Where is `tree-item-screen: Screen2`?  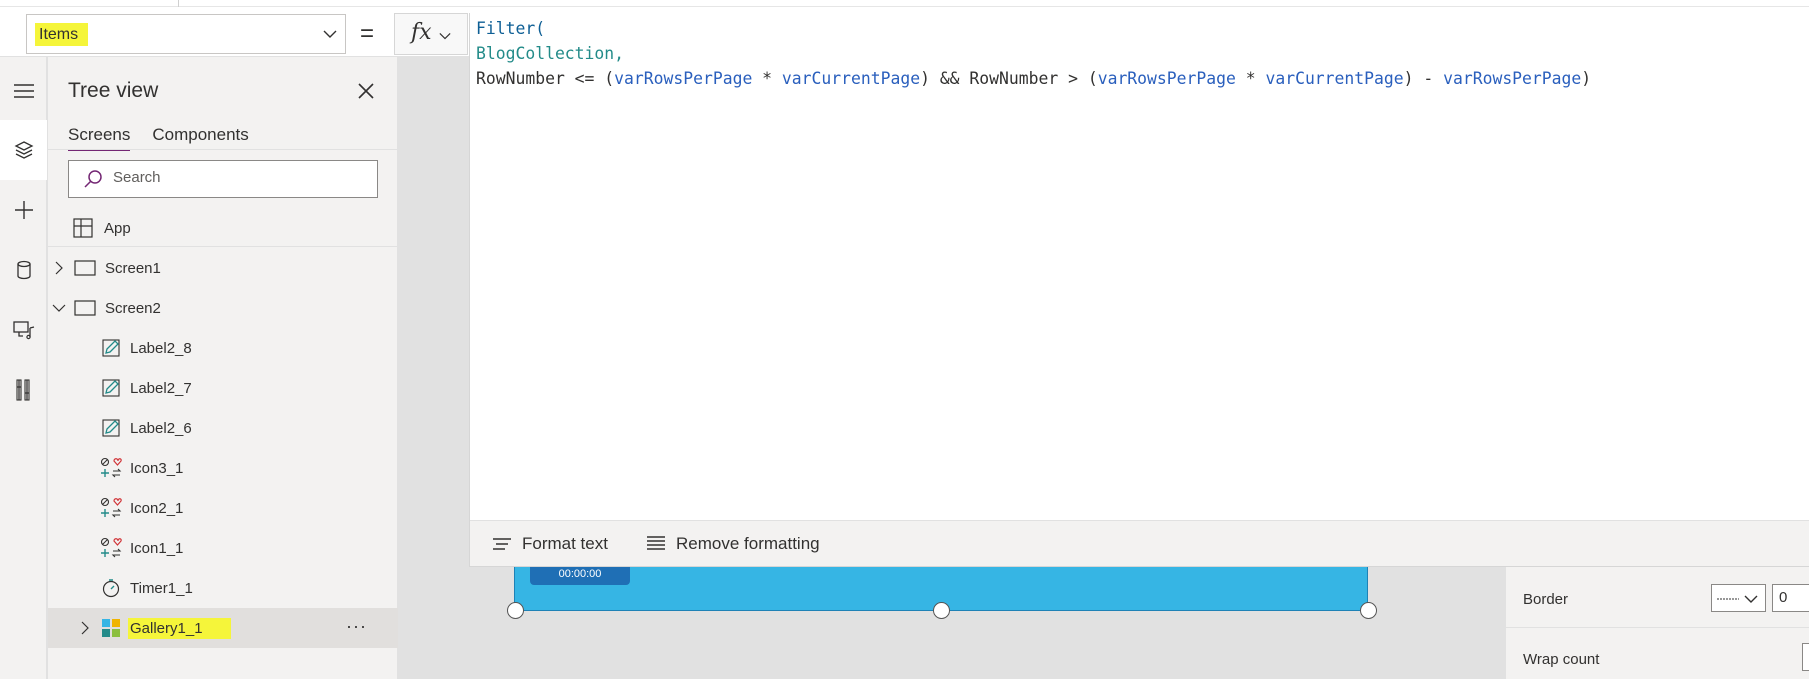
tree-item-screen: Screen2 is located at coordinates (223, 308).